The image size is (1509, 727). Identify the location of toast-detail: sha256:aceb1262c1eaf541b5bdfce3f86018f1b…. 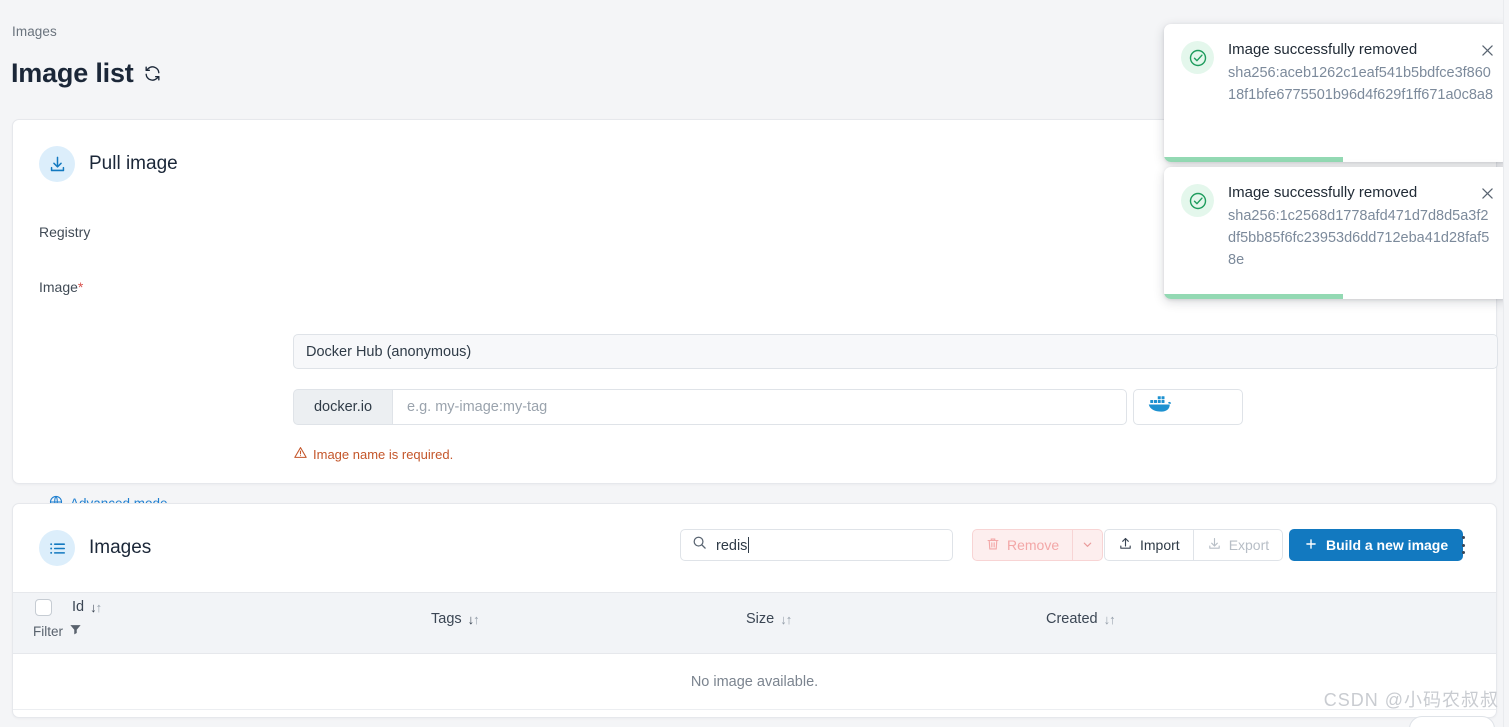
(1361, 84).